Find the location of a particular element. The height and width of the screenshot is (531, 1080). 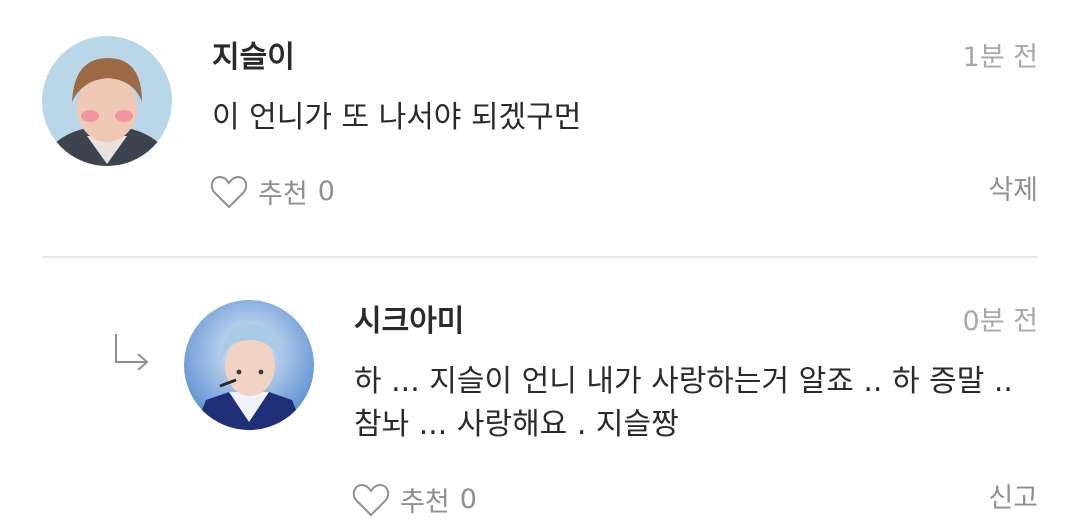

reply-arrow-icon is located at coordinates (132, 352).